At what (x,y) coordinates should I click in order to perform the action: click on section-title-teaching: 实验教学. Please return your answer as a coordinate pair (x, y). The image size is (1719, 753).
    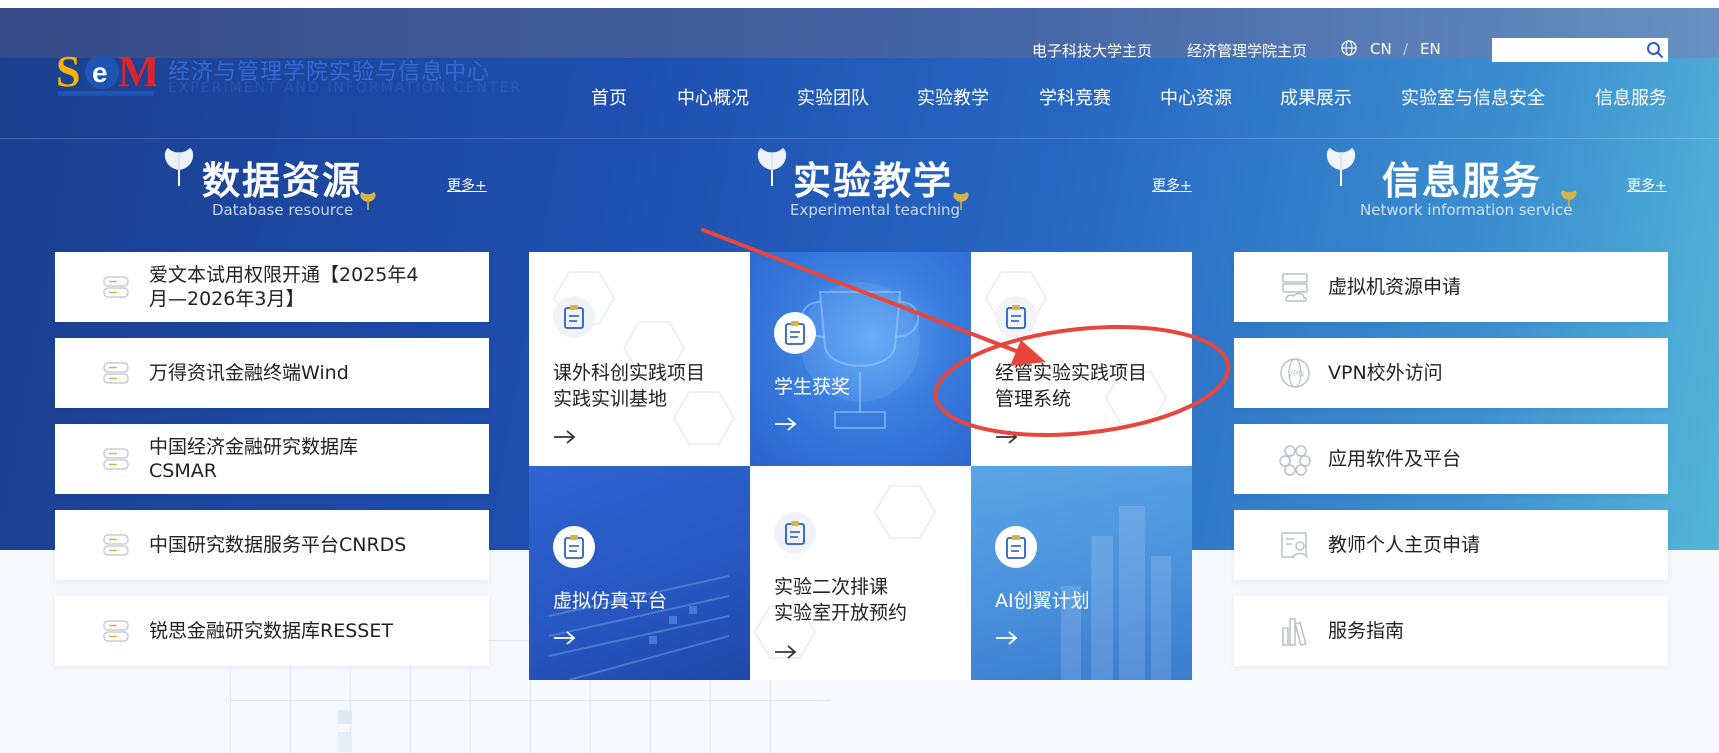
    Looking at the image, I should click on (873, 181).